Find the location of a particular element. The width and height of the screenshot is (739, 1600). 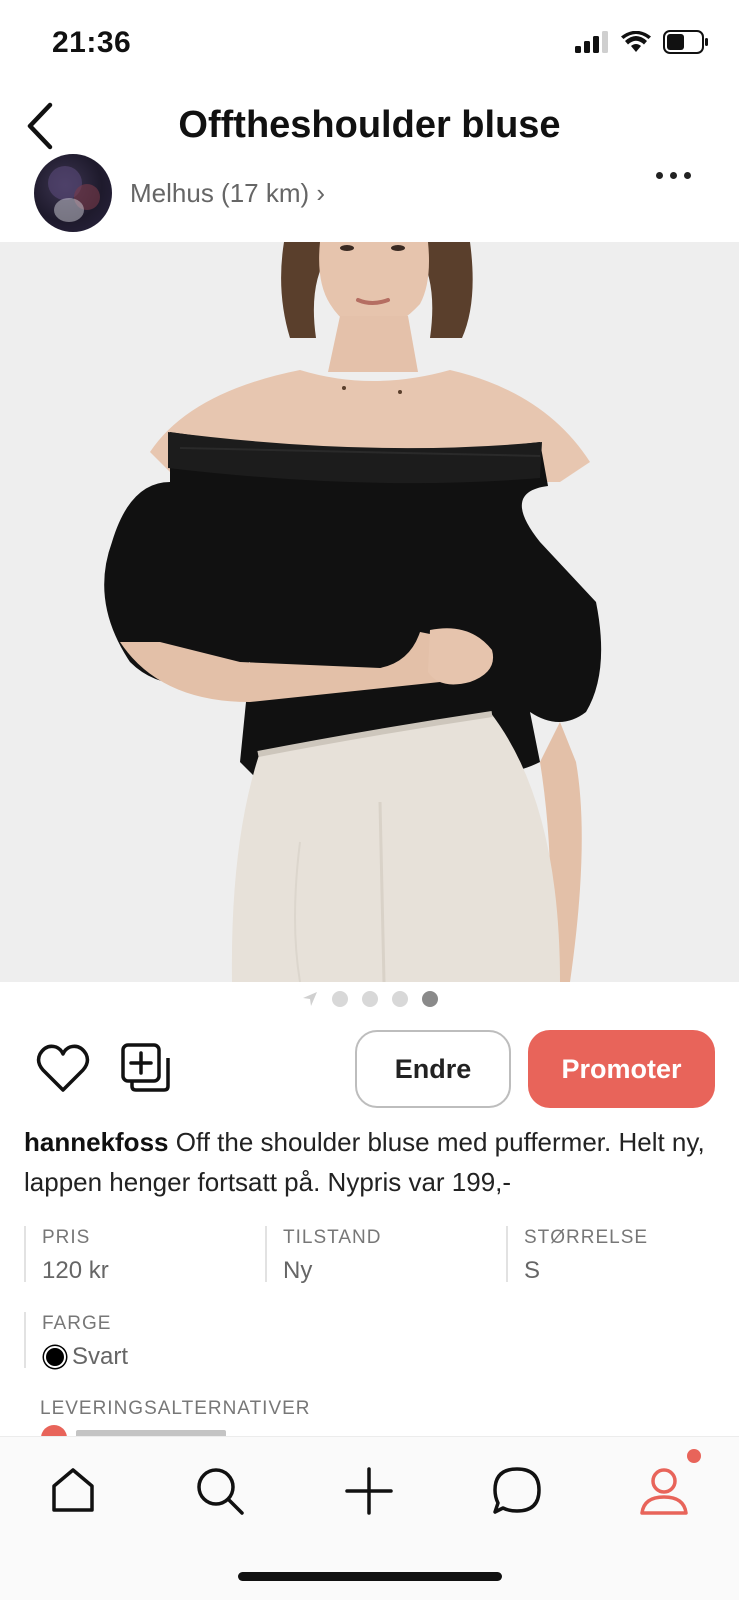

notification-badge is located at coordinates (694, 1456).